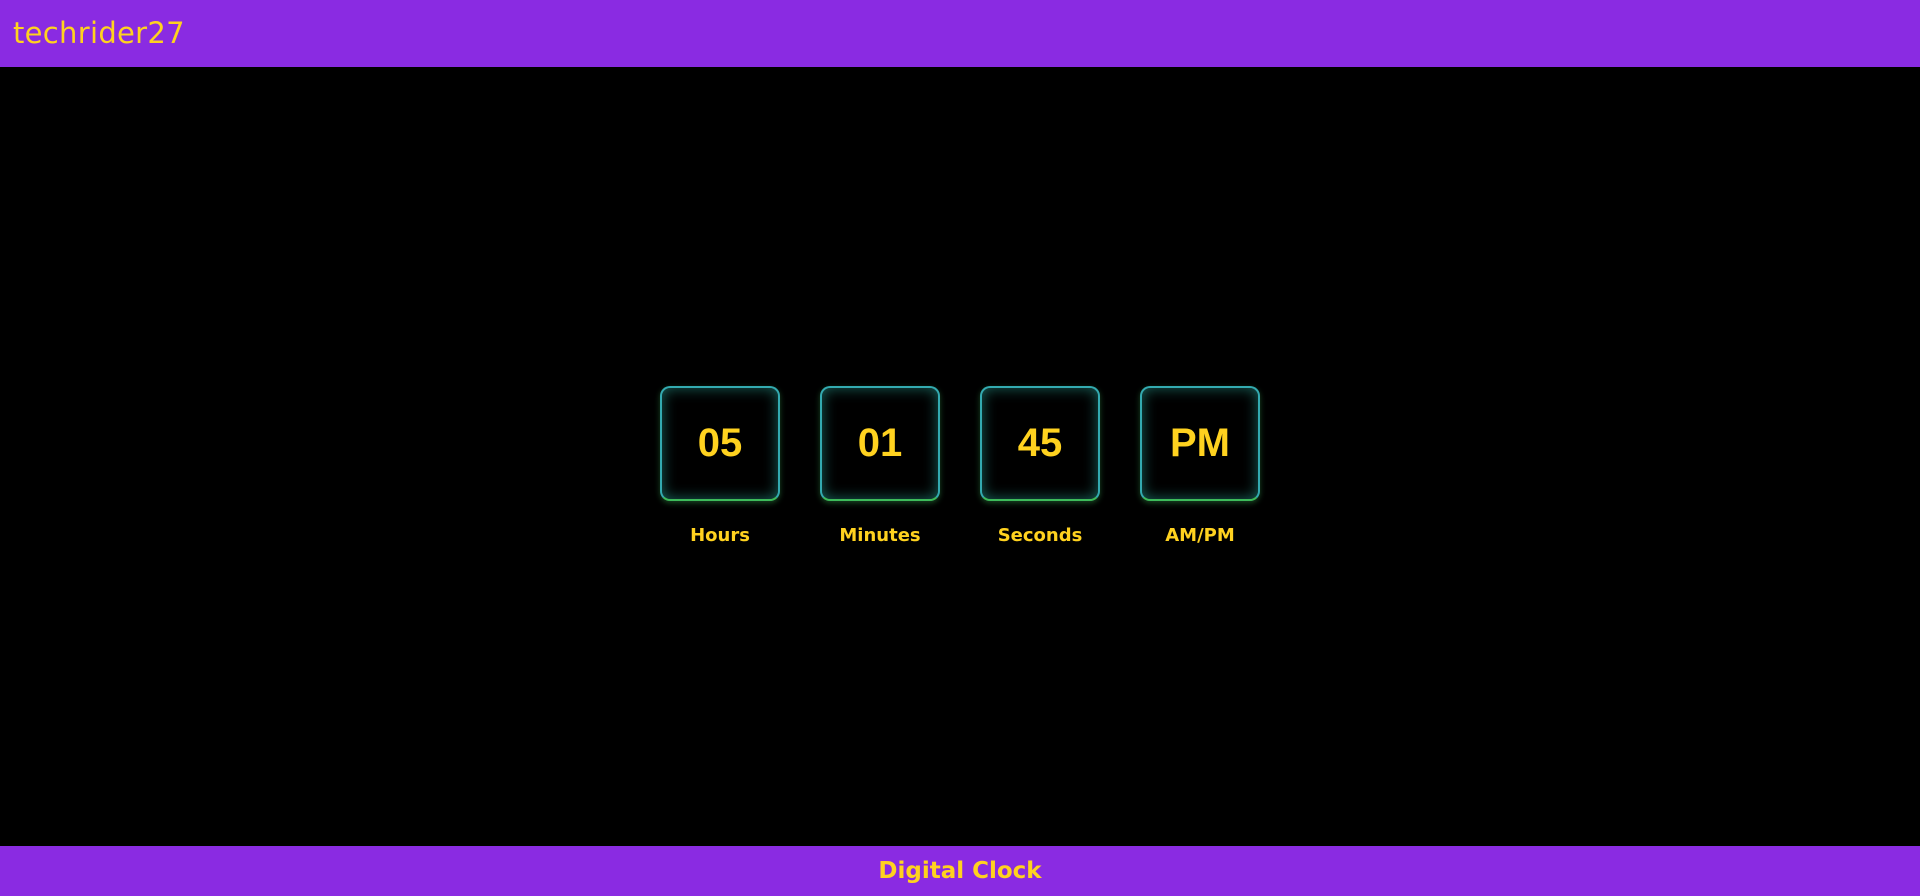 Image resolution: width=1920 pixels, height=896 pixels. What do you see at coordinates (1200, 535) in the screenshot?
I see `ampm-label: AM/PM` at bounding box center [1200, 535].